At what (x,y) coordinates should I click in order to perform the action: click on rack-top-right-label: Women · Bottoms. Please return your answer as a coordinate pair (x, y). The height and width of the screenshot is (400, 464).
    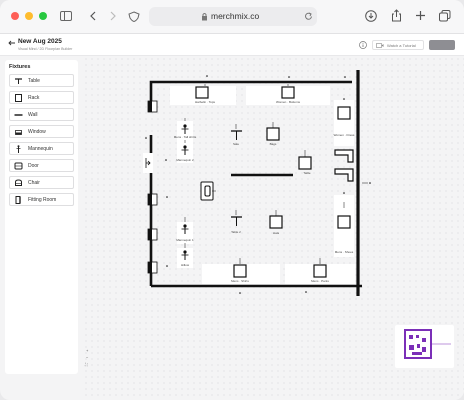
    Looking at the image, I should click on (288, 102).